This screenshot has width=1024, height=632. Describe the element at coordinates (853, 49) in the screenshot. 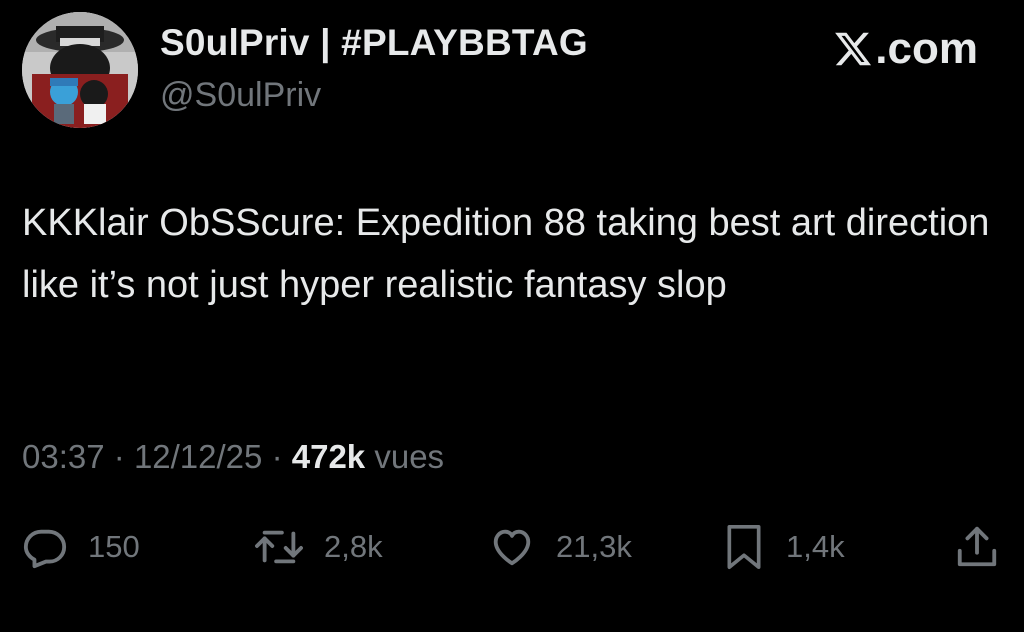

I see `x-logo-icon` at that location.